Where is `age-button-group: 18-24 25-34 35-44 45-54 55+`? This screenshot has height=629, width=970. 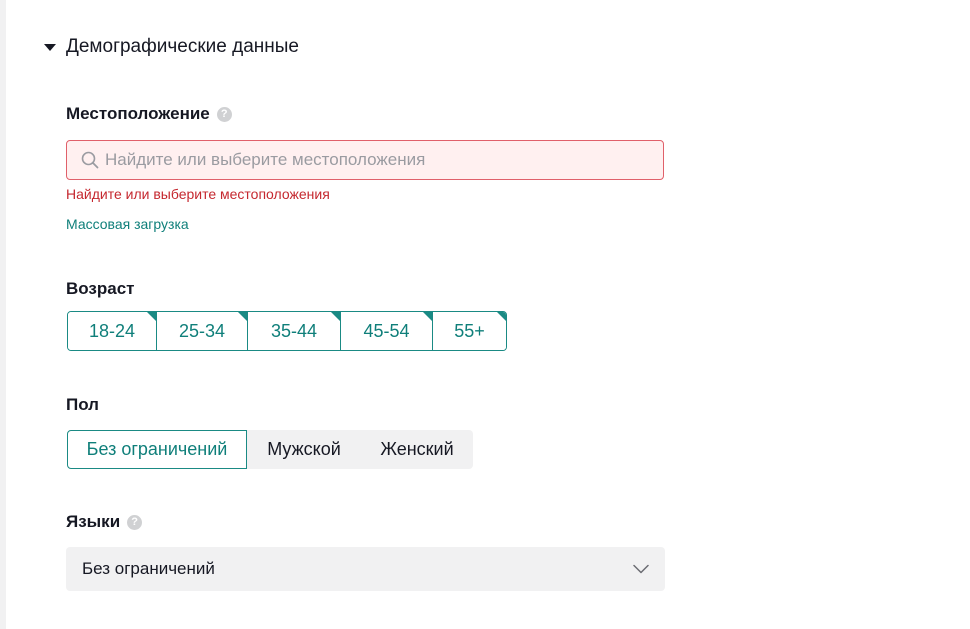 age-button-group: 18-24 25-34 35-44 45-54 55+ is located at coordinates (287, 331).